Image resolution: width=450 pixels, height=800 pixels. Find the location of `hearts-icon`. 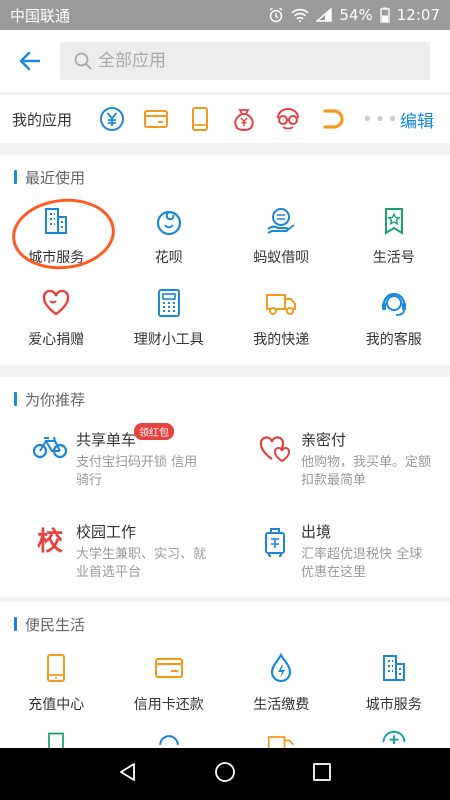

hearts-icon is located at coordinates (275, 449).